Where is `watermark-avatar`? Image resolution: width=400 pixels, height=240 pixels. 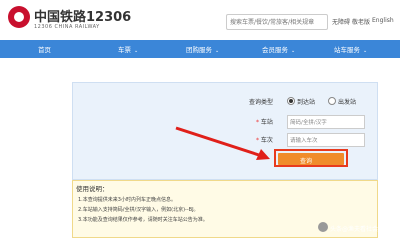 watermark-avatar is located at coordinates (323, 227).